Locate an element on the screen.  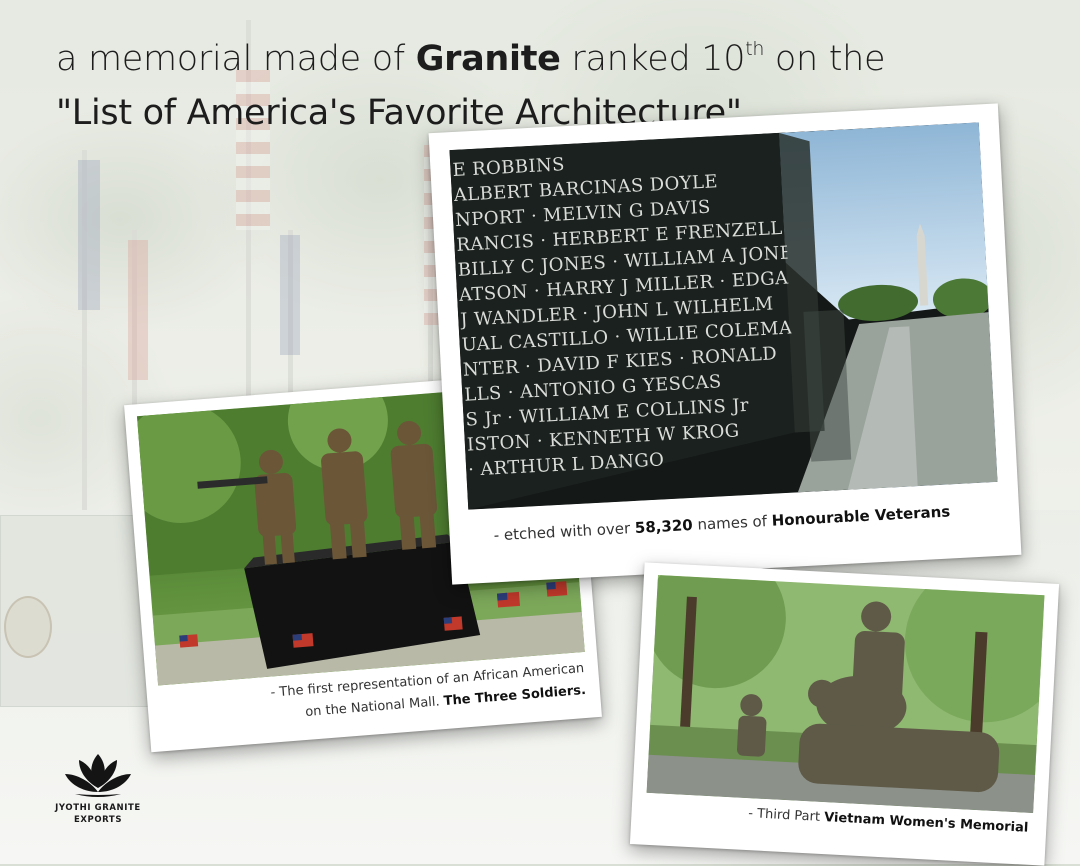
logo-text-line-2: EXPORTS is located at coordinates (98, 820).